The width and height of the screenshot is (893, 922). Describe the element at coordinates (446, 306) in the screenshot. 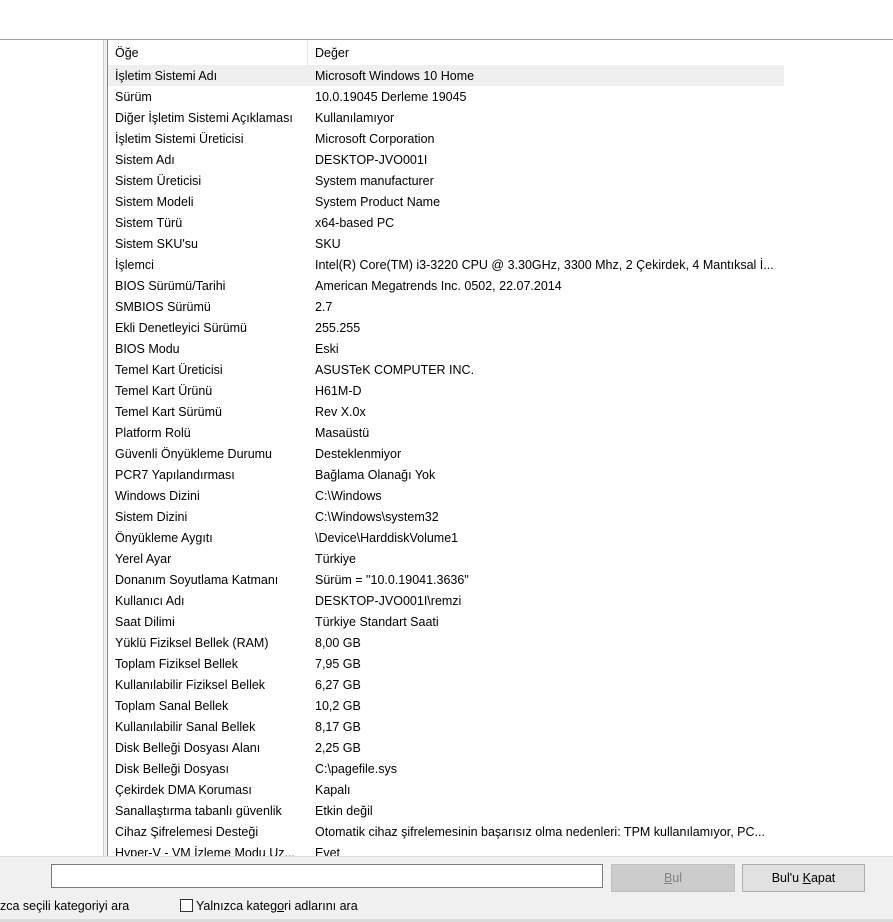

I see `table-row: SMBIOS Sürümü 2.7` at that location.